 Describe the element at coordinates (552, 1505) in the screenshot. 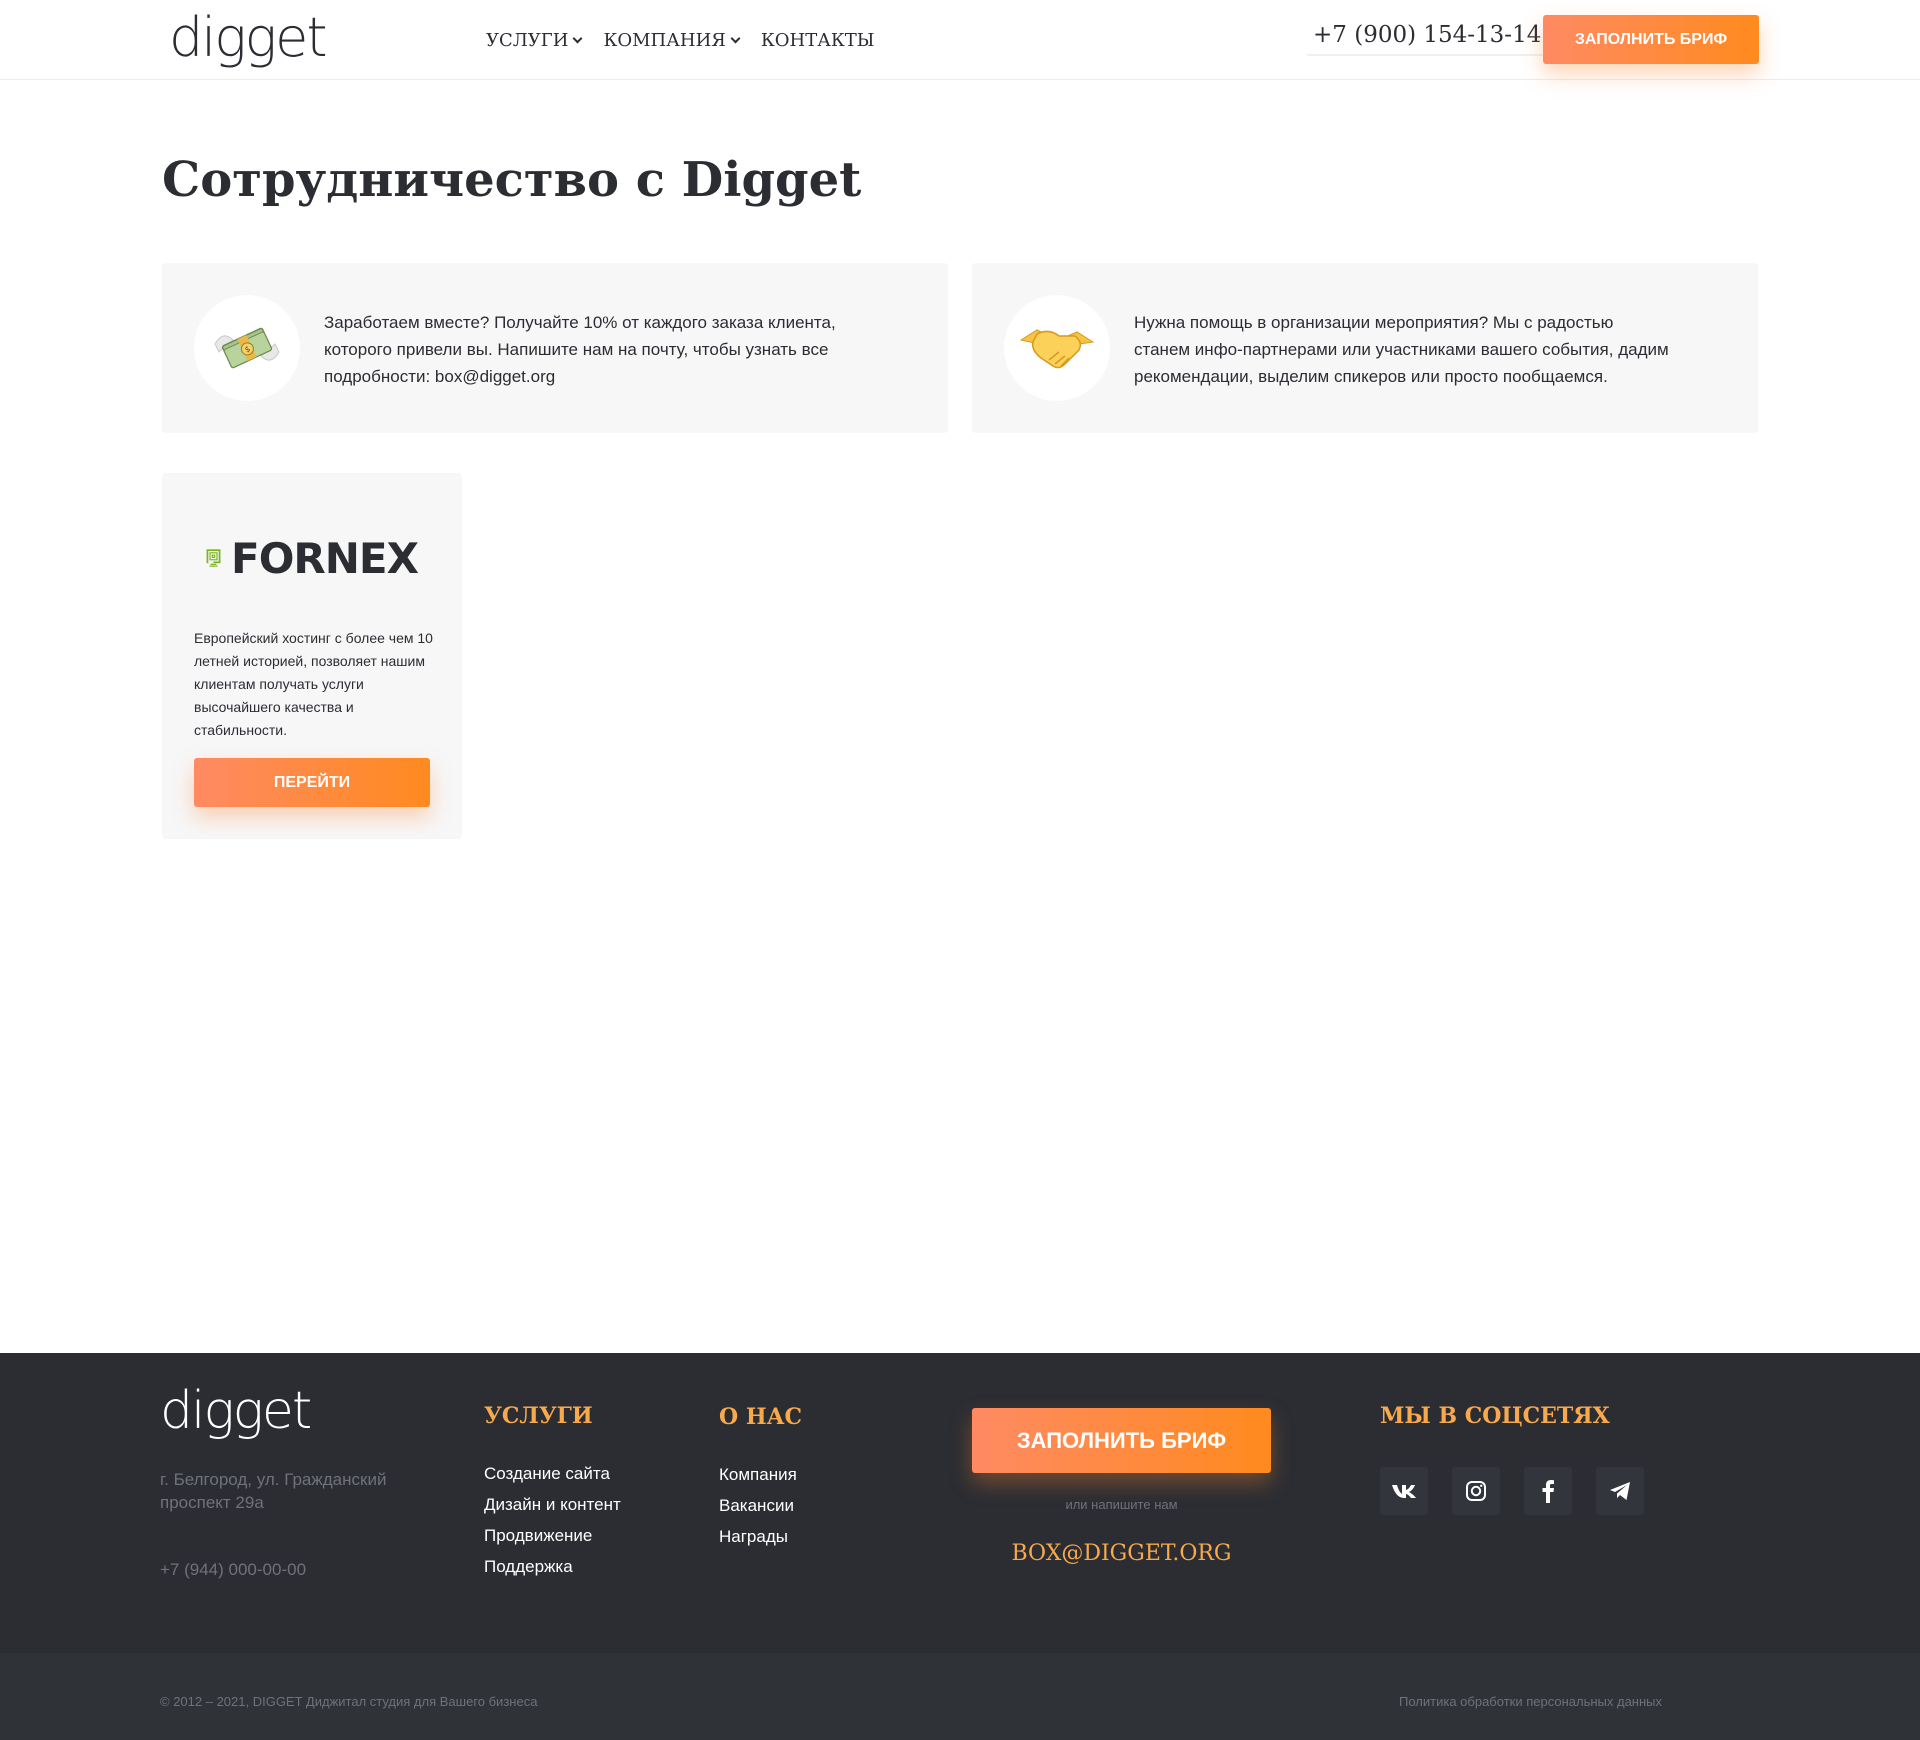

I see `footer-link-design: Дизайн и контент` at that location.